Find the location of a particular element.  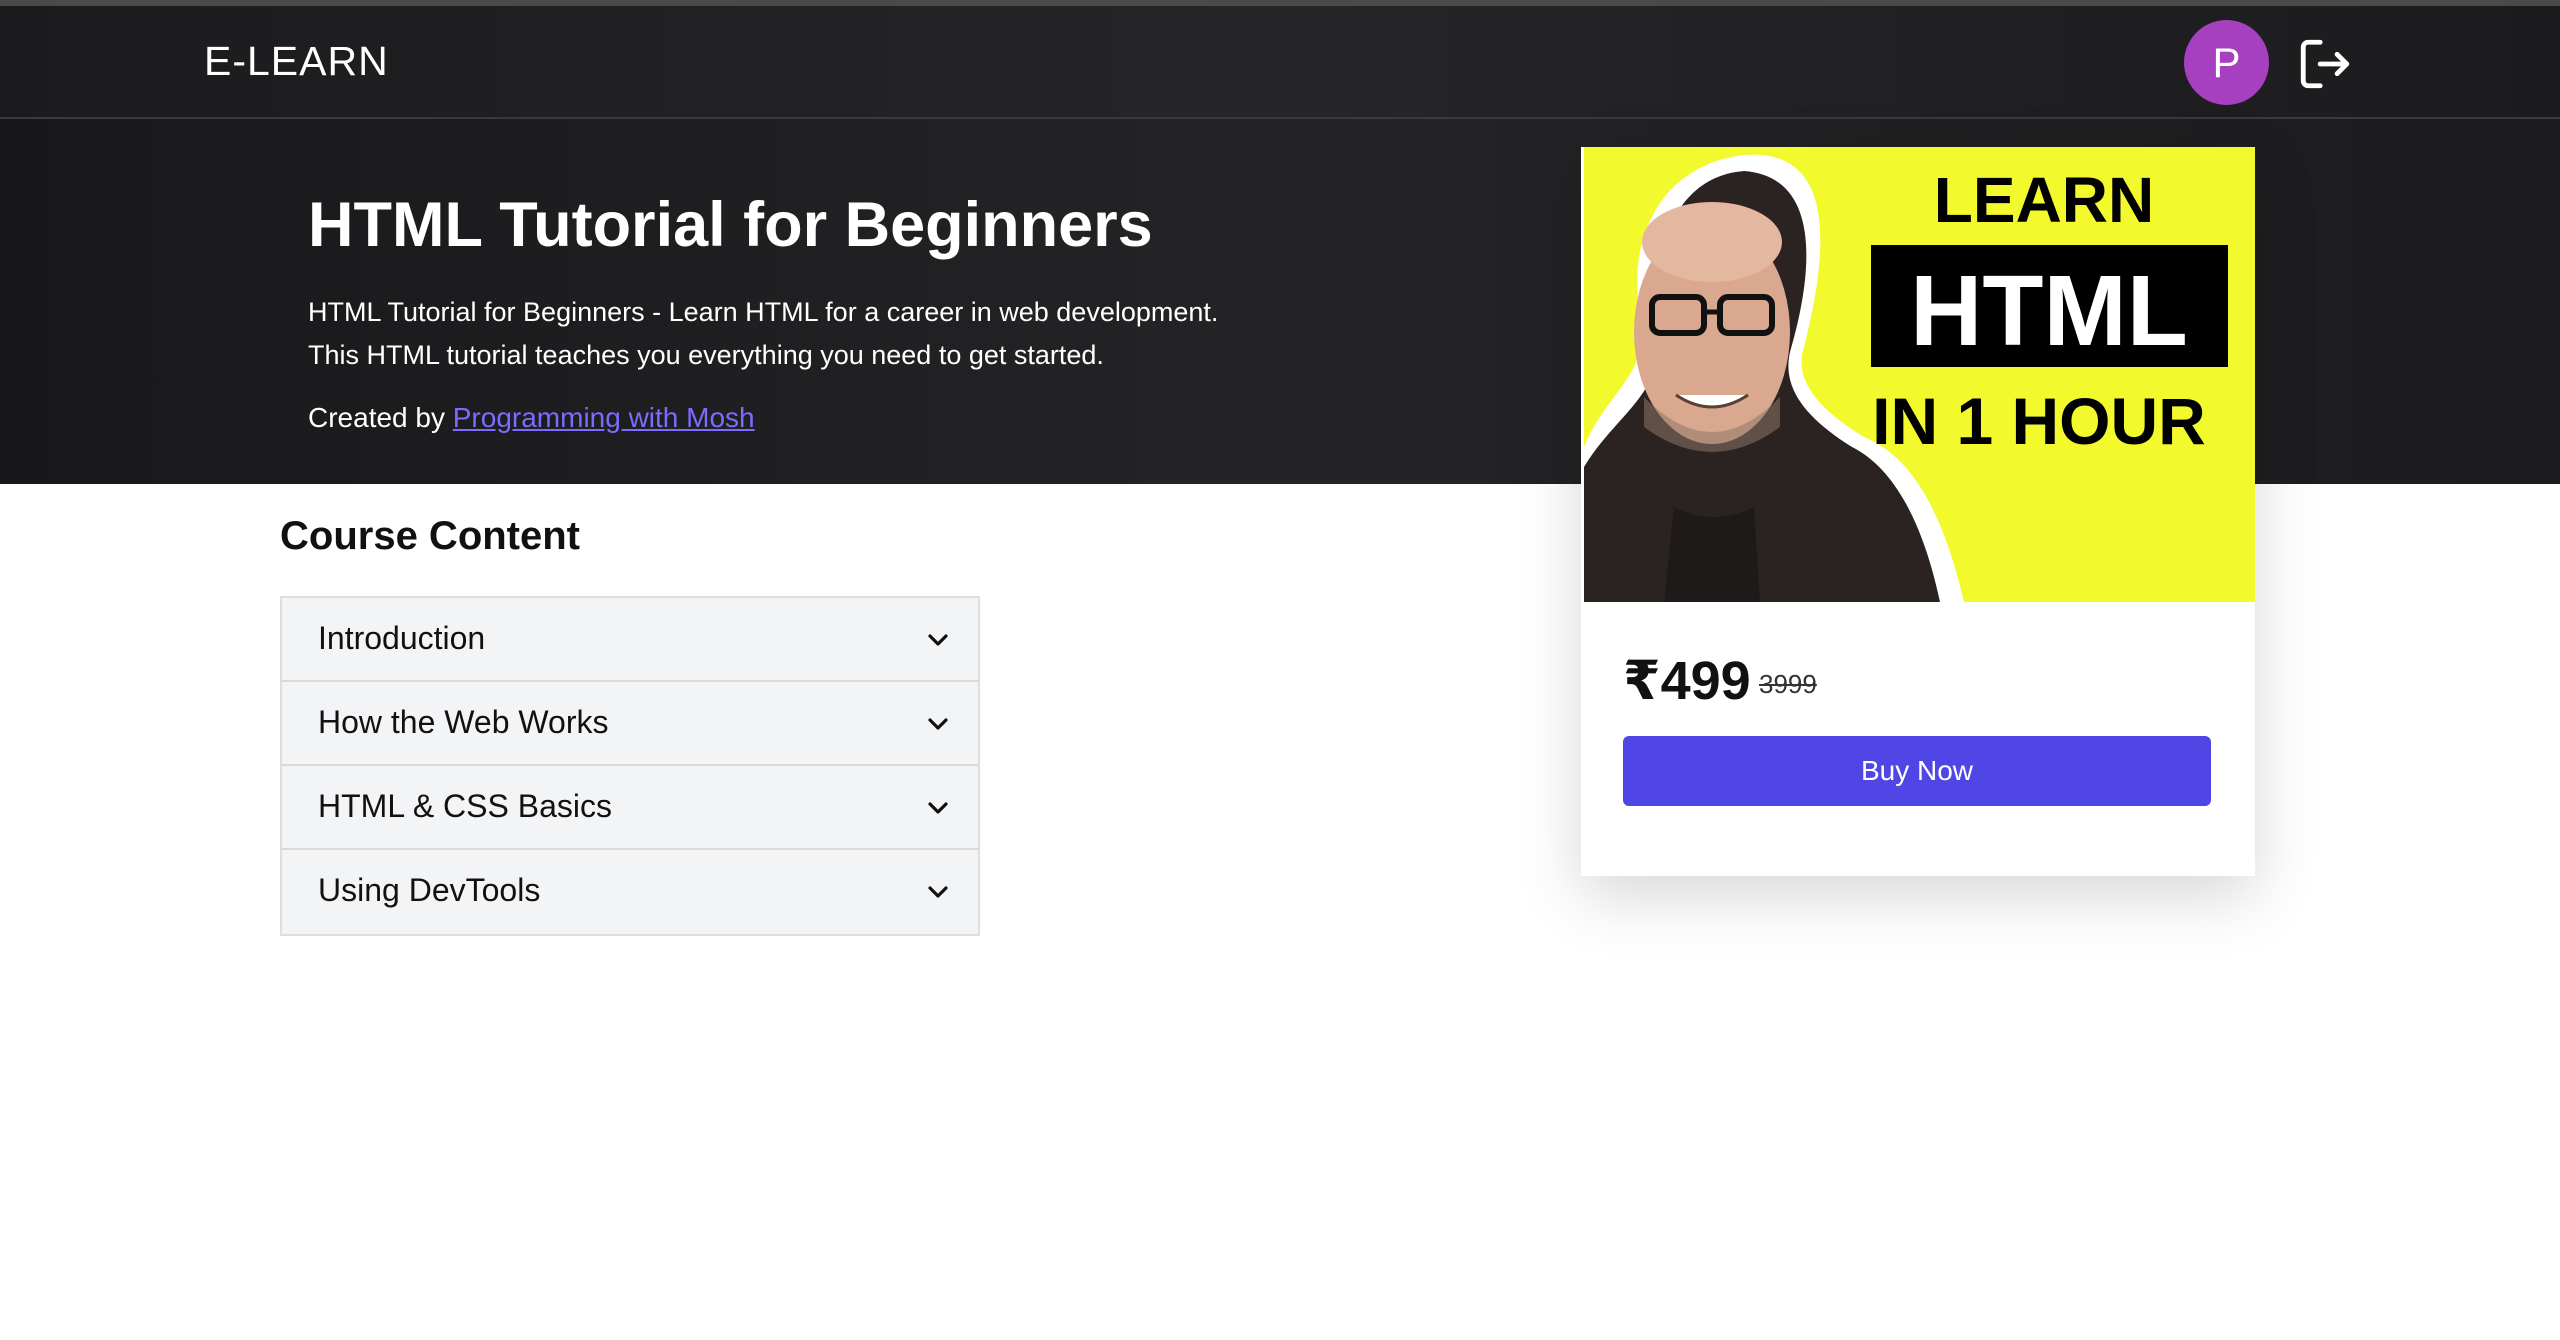

brand-logo: E-LEARN is located at coordinates (296, 61).